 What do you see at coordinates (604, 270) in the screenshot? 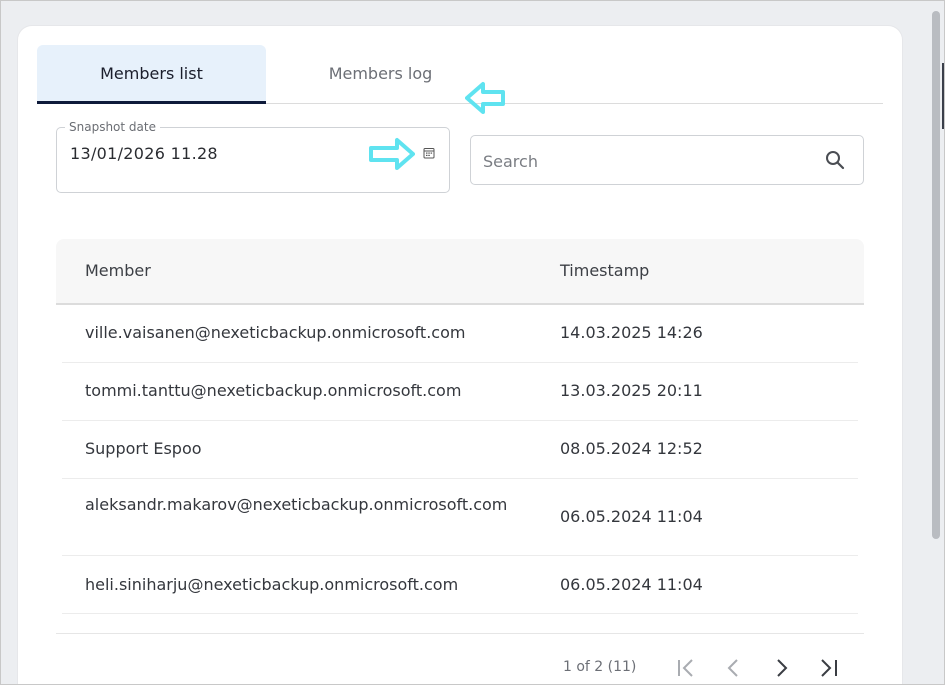
I see `column-header-timestamp: Timestamp` at bounding box center [604, 270].